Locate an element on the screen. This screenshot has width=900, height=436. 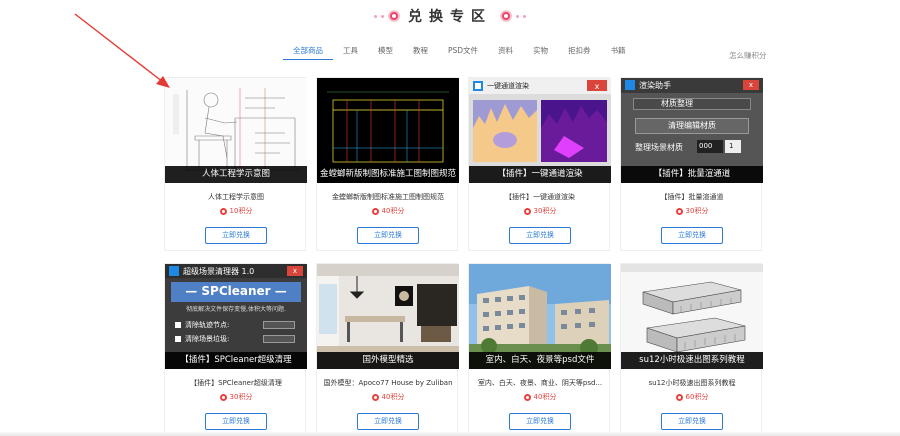
tab-models: 模型 is located at coordinates (385, 52).